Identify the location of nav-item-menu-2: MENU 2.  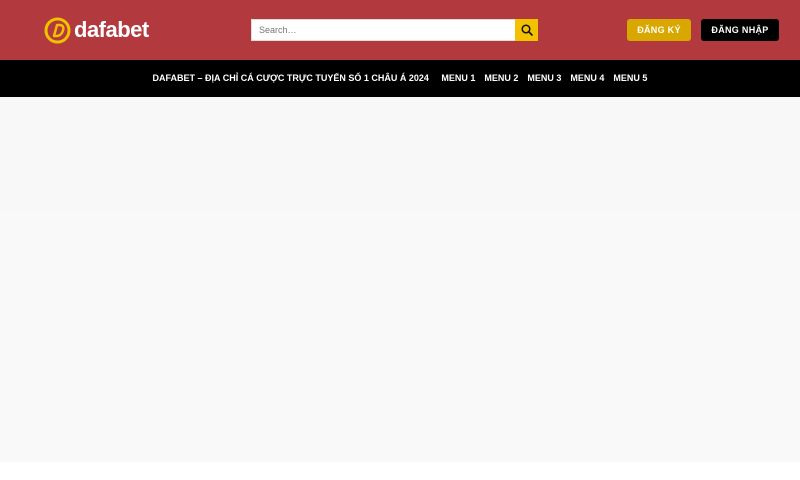
(501, 78).